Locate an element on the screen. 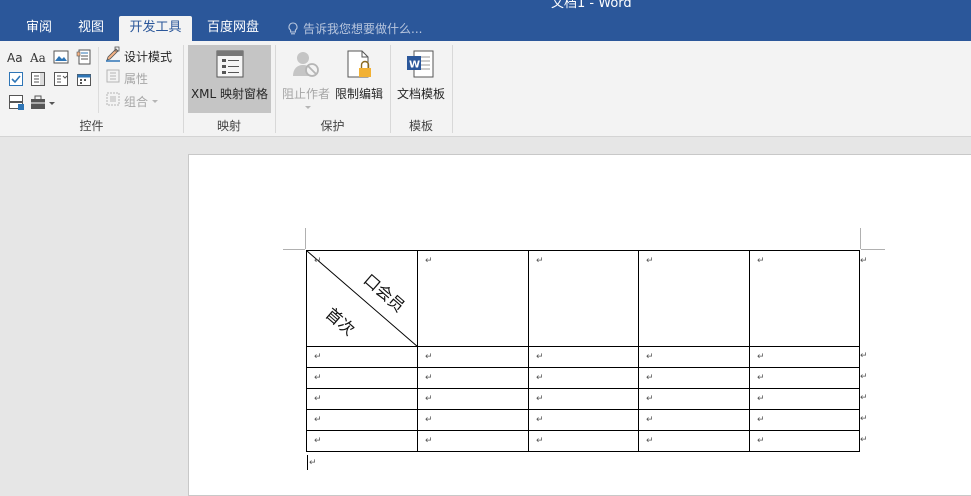 Image resolution: width=971 pixels, height=496 pixels. design-mode-button: 设计模式 is located at coordinates (138, 57).